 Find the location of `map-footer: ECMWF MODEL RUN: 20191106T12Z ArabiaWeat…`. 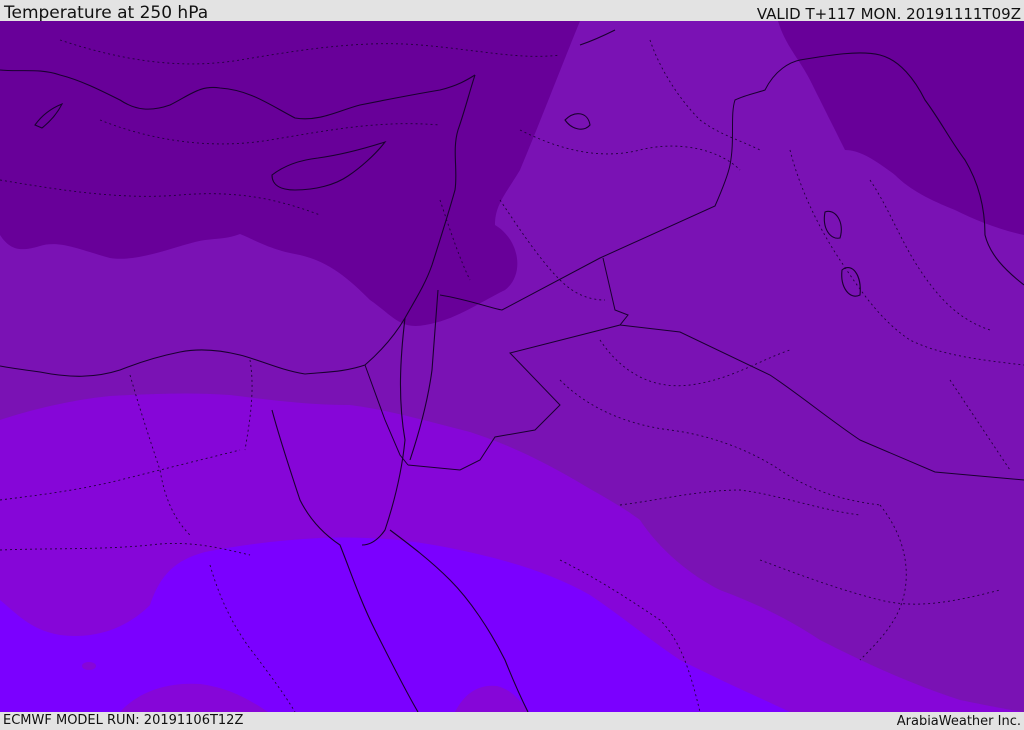

map-footer: ECMWF MODEL RUN: 20191106T12Z ArabiaWeat… is located at coordinates (512, 720).